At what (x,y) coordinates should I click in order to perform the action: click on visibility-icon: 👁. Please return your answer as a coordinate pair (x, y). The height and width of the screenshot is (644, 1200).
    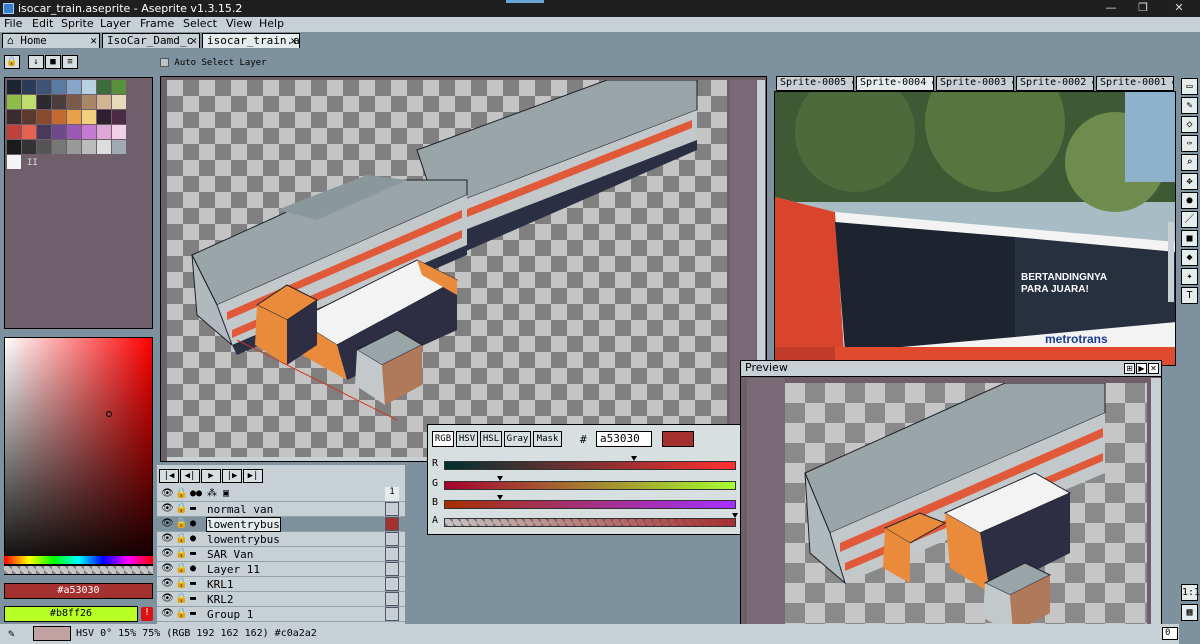
    Looking at the image, I should click on (167, 493).